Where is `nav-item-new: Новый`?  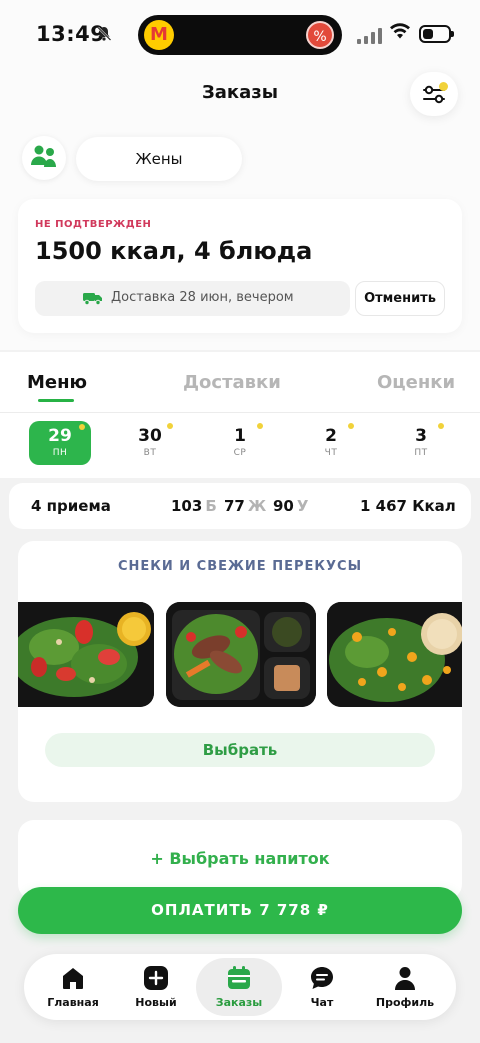 nav-item-new: Новый is located at coordinates (156, 987).